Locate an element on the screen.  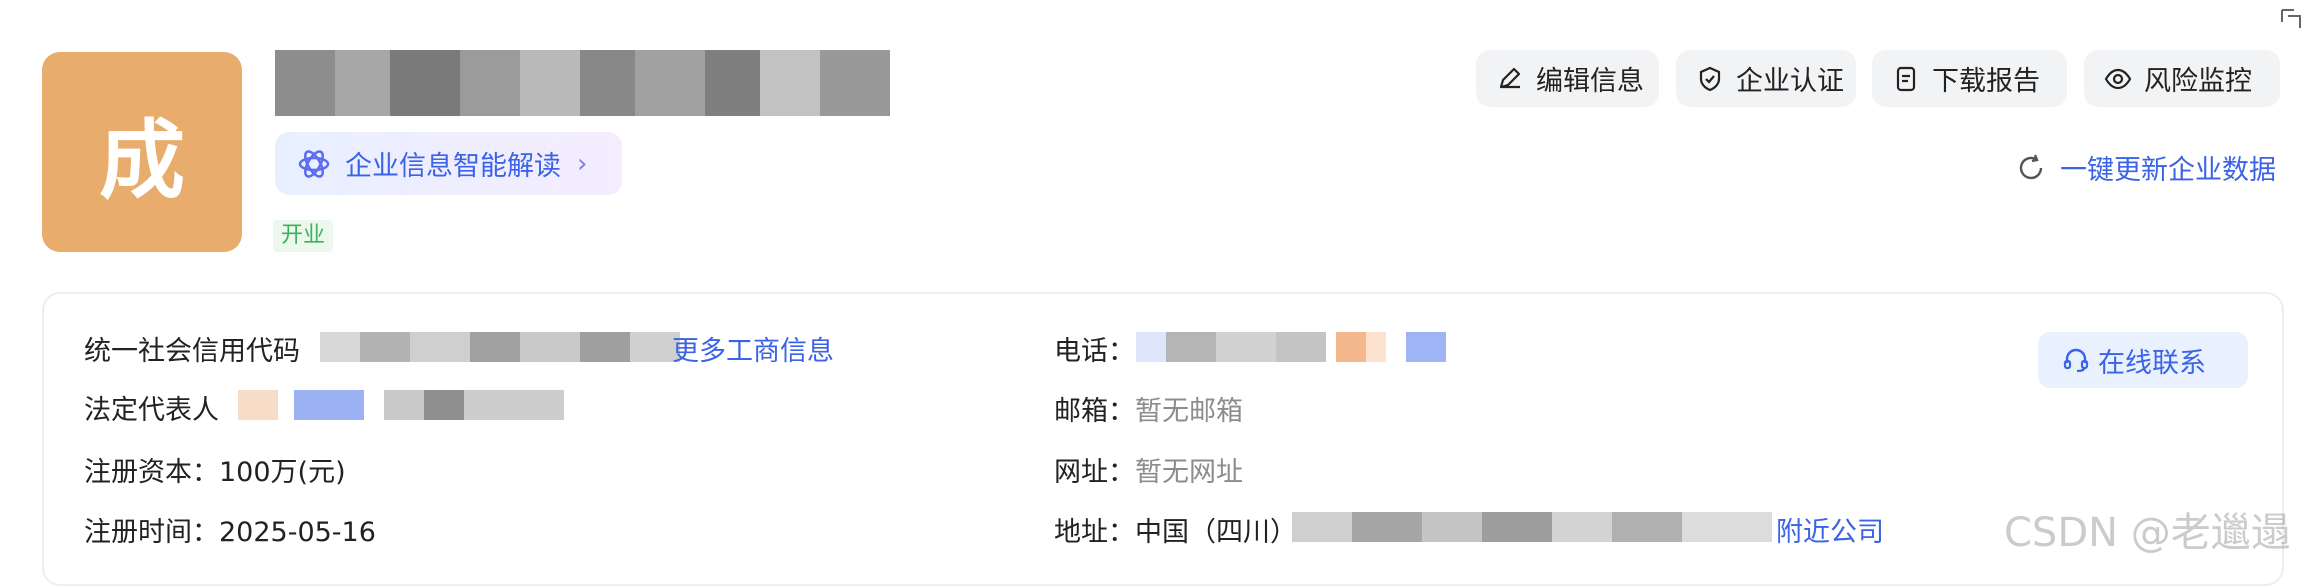
company-avatar: 成 is located at coordinates (142, 152).